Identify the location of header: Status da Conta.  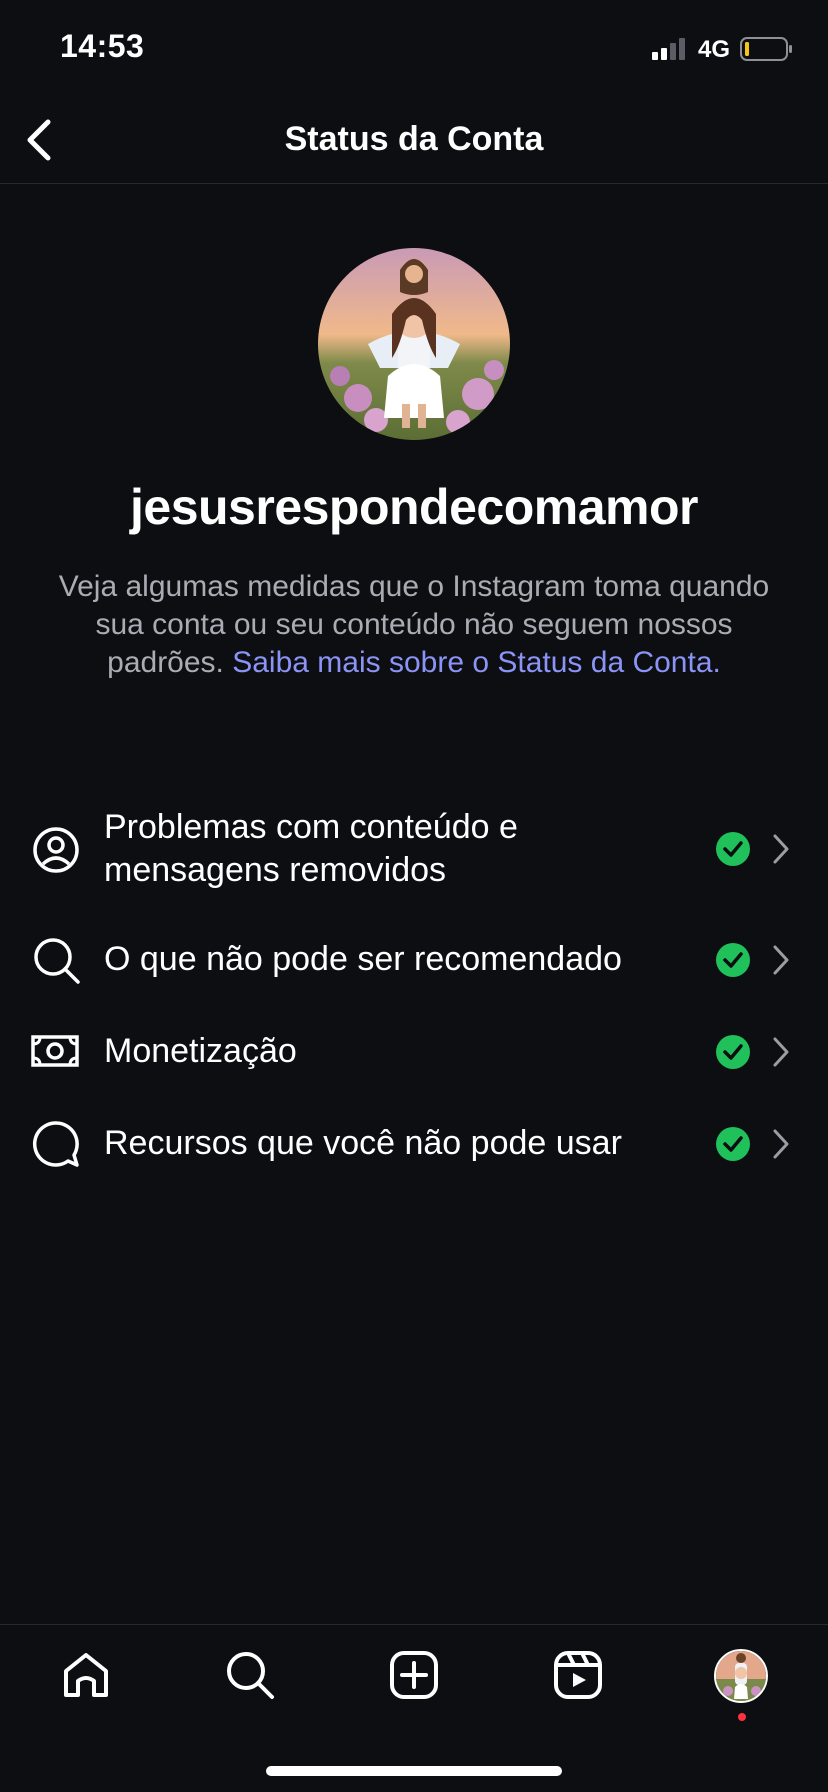
(414, 142).